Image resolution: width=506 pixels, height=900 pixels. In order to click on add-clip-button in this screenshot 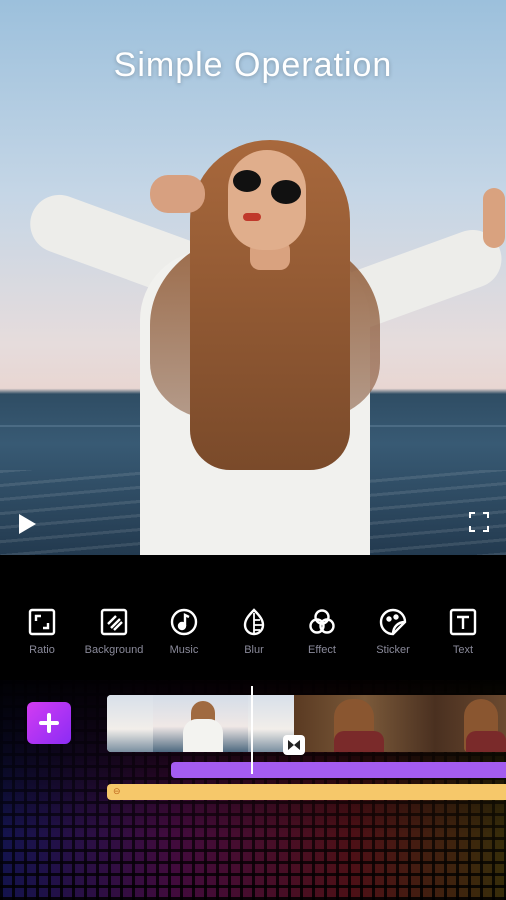, I will do `click(49, 723)`.